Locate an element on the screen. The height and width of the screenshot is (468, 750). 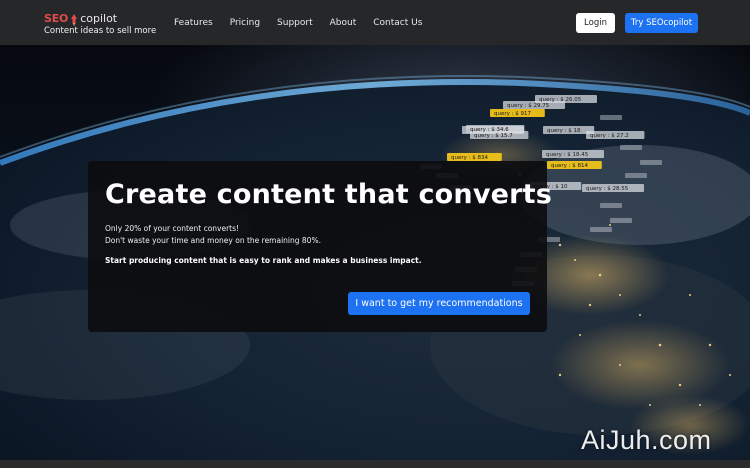
brand-logo: SEO copilot Content ideas to sell more is located at coordinates (104, 22).